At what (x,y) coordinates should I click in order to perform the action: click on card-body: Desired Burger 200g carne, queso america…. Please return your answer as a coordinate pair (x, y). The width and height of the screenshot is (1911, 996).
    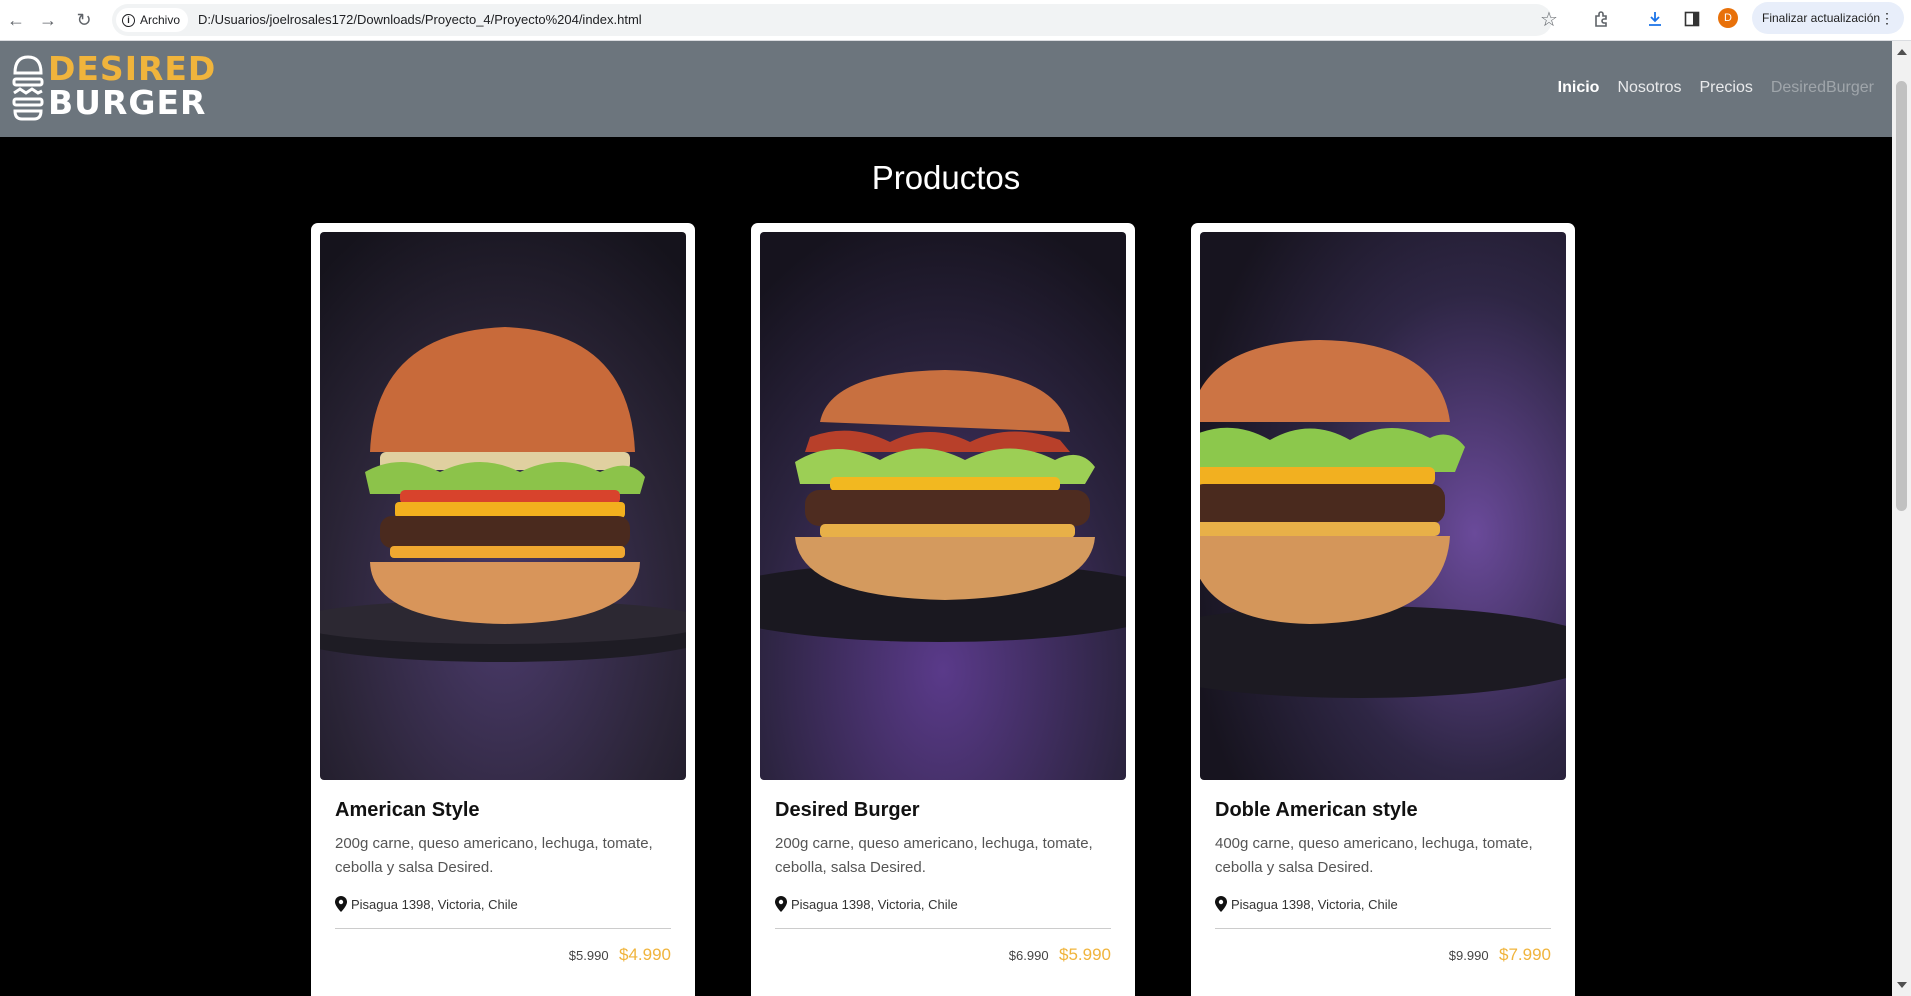
    Looking at the image, I should click on (943, 882).